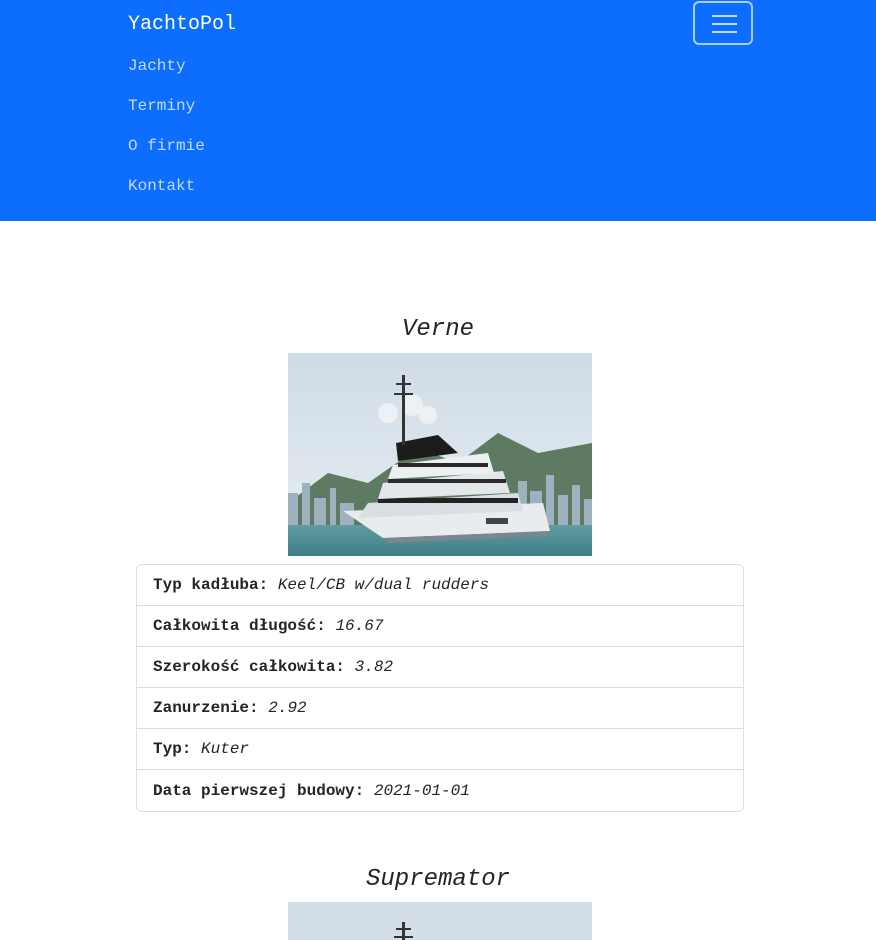 This screenshot has height=940, width=876. Describe the element at coordinates (287, 708) in the screenshot. I see `spec-value: 2.92` at that location.